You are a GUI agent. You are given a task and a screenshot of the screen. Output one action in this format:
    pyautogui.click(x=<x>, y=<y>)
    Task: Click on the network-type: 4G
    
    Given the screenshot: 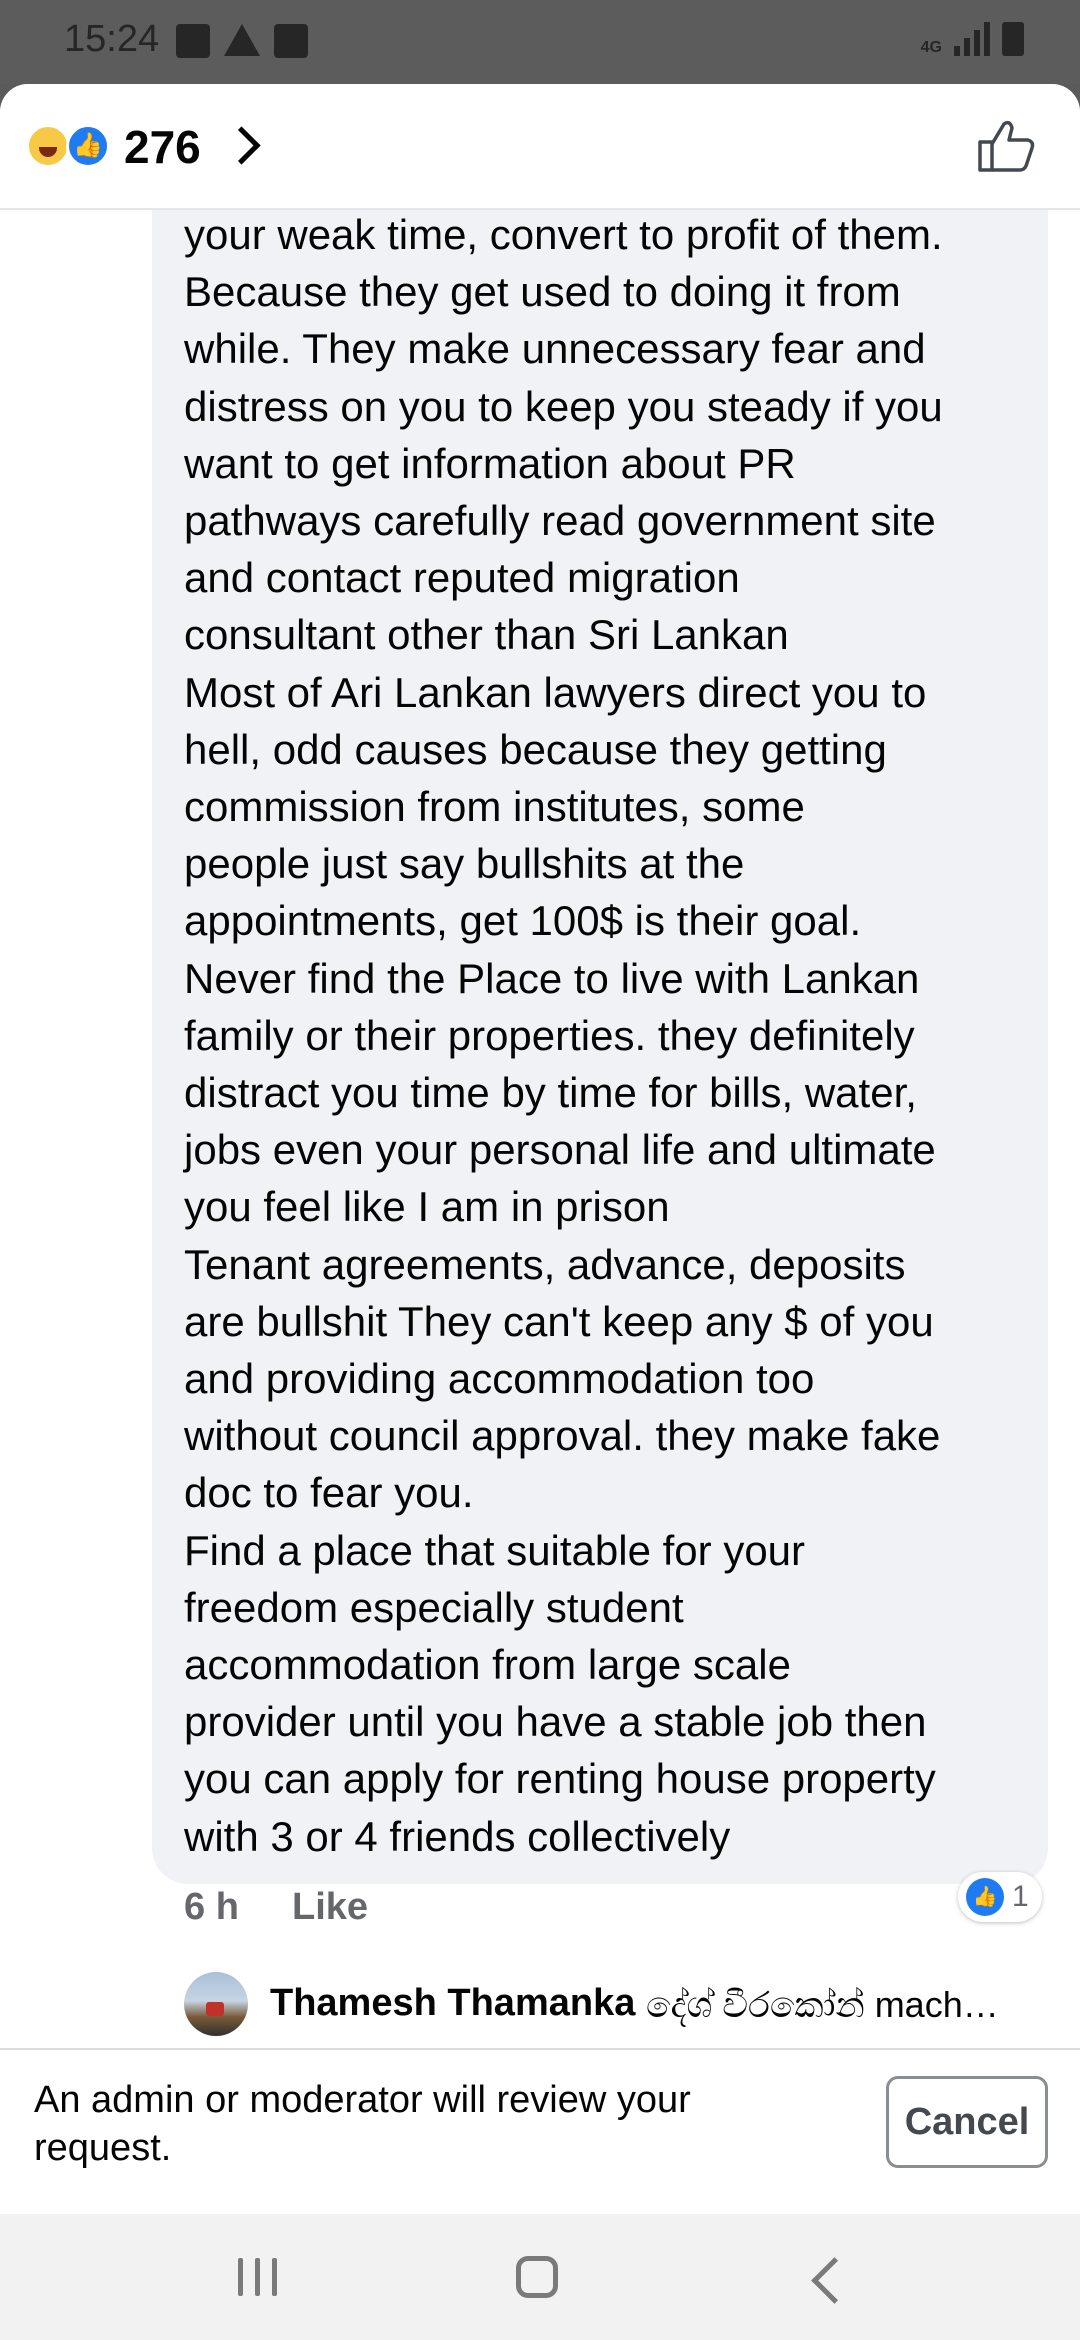 What is the action you would take?
    pyautogui.click(x=931, y=47)
    